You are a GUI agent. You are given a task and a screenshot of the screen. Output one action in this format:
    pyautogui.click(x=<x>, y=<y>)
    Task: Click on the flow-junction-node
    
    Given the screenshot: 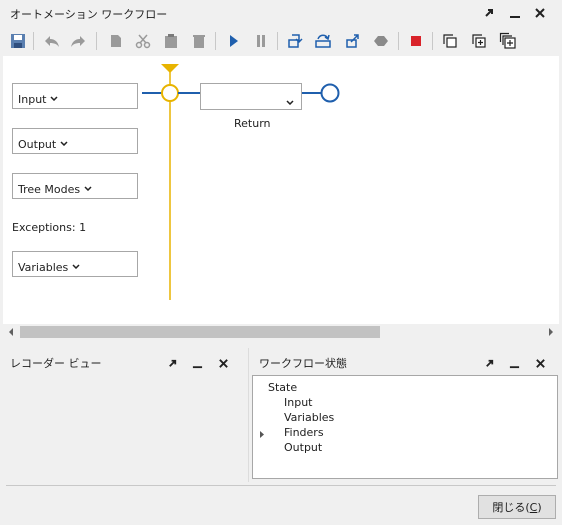 What is the action you would take?
    pyautogui.click(x=170, y=93)
    